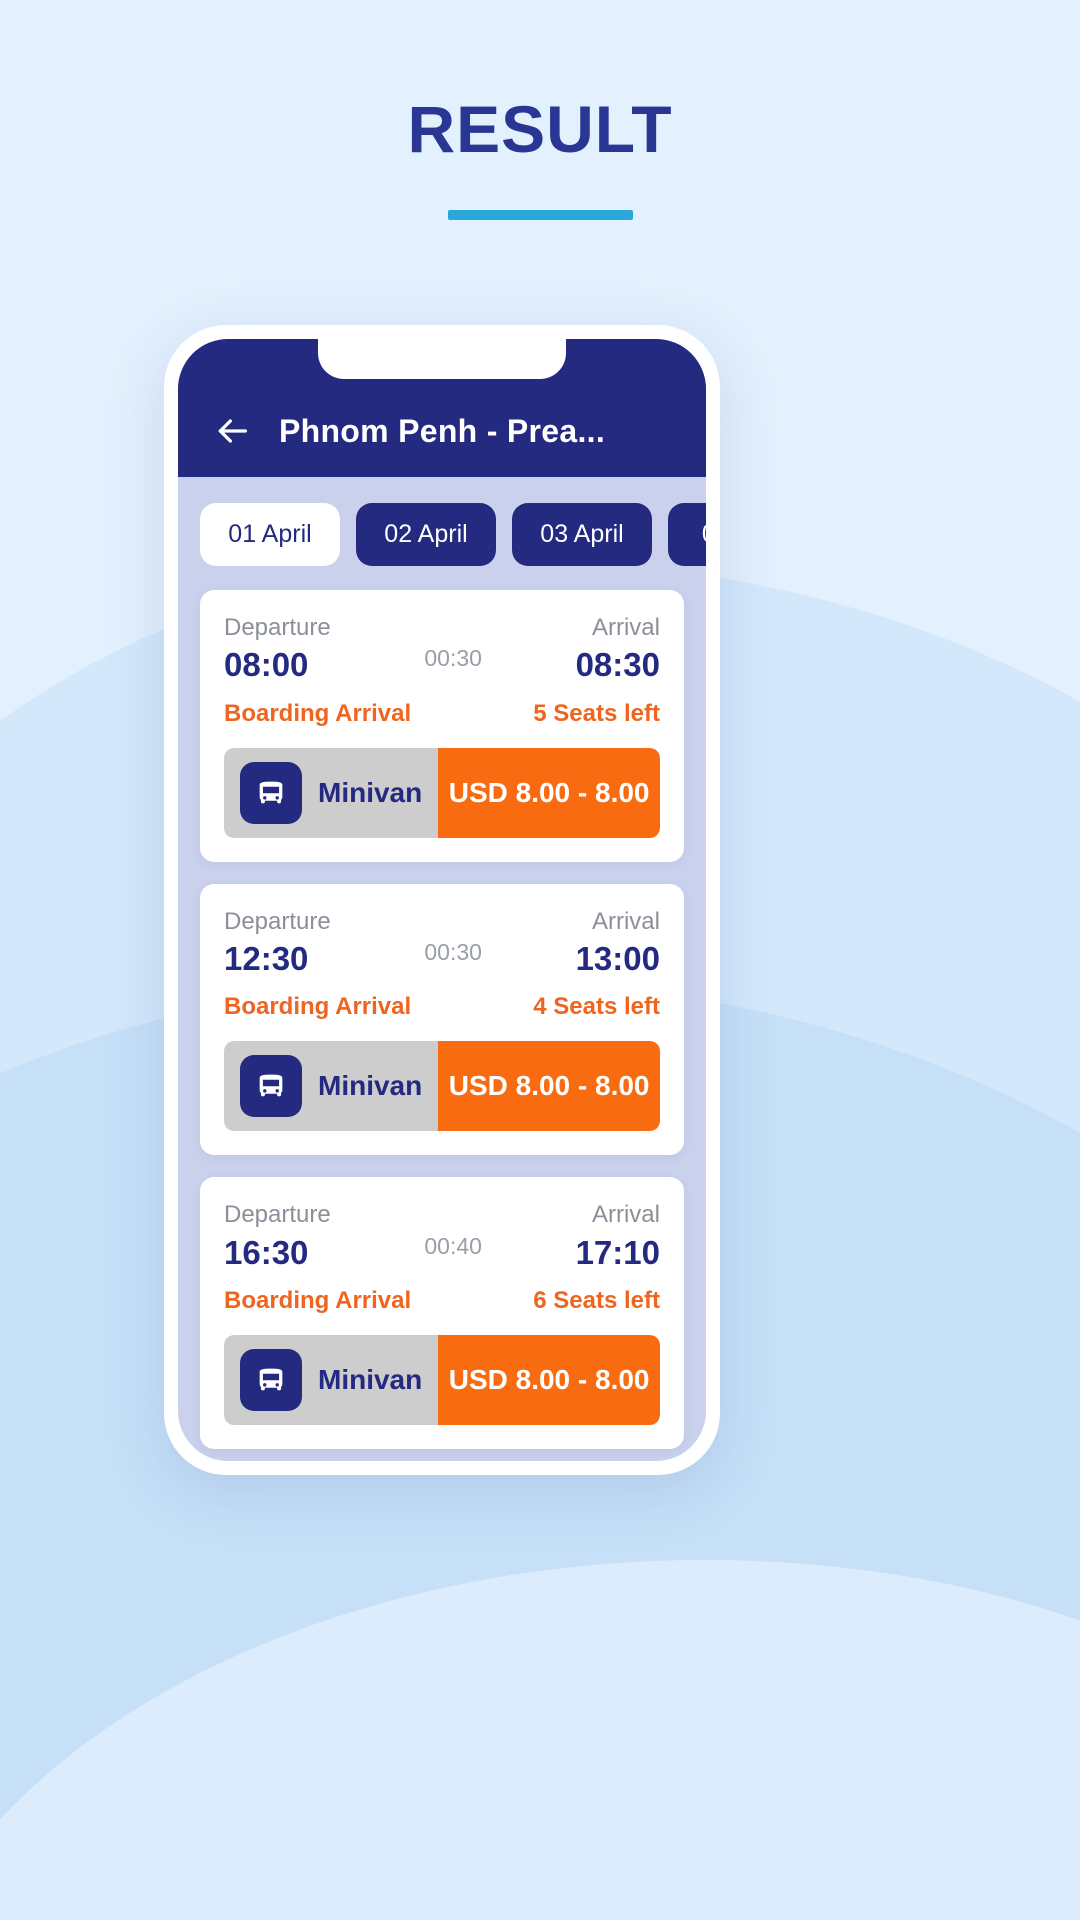  Describe the element at coordinates (596, 713) in the screenshot. I see `seats-left-badge: 5 Seats left` at that location.